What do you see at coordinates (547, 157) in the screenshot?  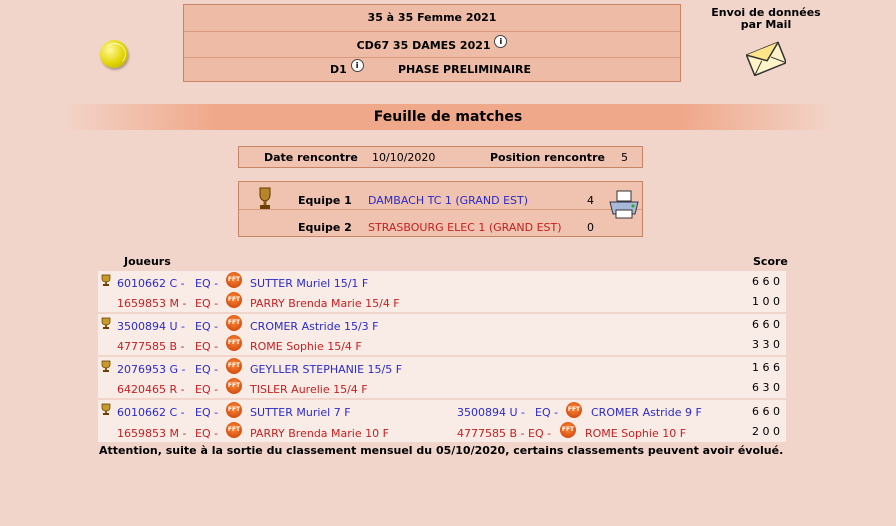 I see `position-label: Position rencontre` at bounding box center [547, 157].